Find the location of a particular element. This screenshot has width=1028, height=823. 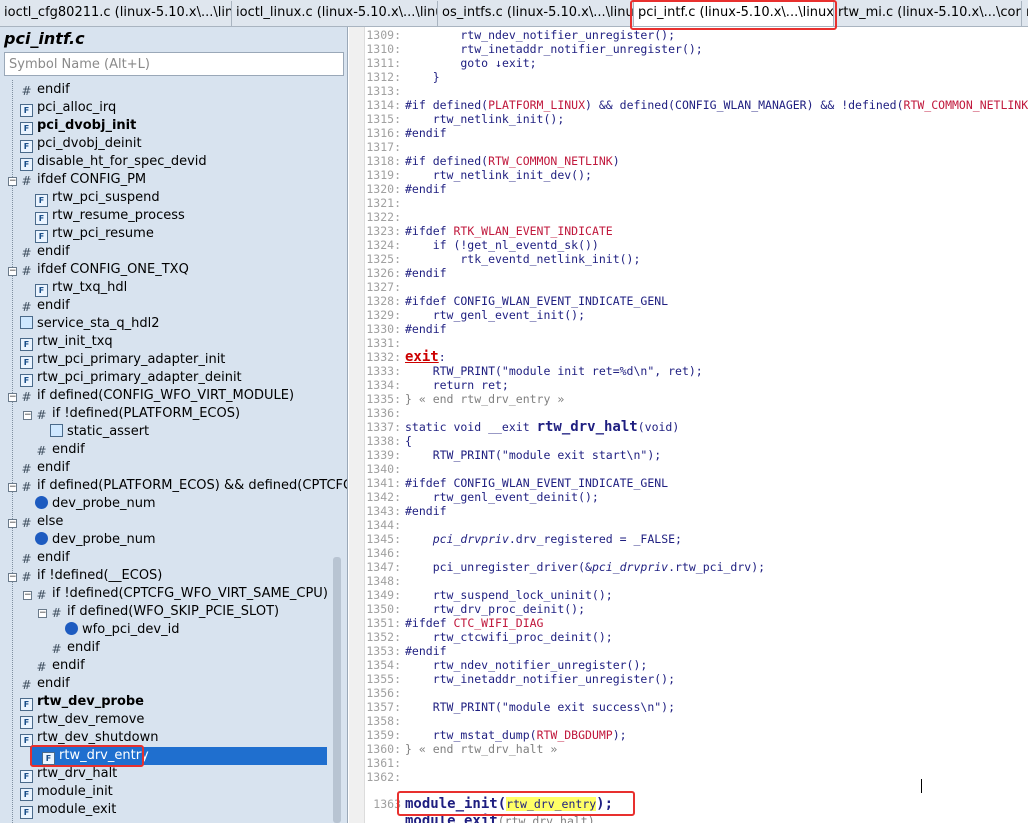

code-line: 1362: is located at coordinates (385, 777).